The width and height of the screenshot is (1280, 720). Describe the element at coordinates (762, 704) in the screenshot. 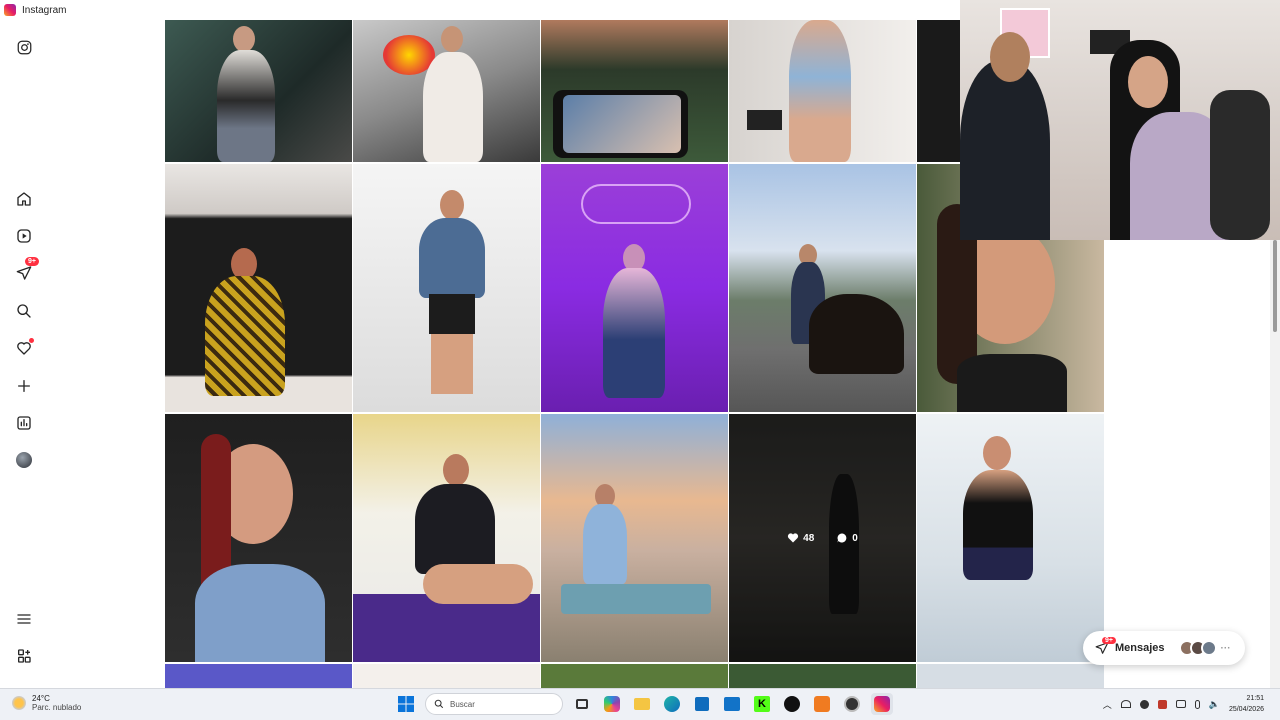

I see `kick-icon: K` at that location.